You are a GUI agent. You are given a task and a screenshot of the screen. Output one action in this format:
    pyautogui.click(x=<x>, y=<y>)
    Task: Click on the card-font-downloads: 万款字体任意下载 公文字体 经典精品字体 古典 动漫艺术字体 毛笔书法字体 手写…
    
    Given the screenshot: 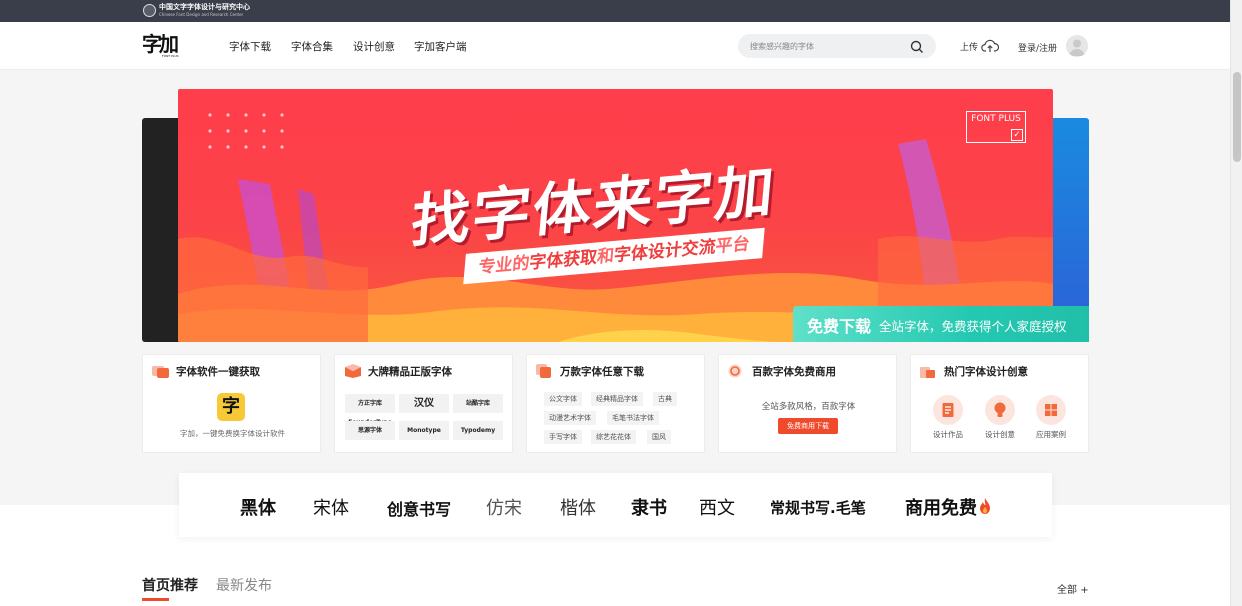 What is the action you would take?
    pyautogui.click(x=615, y=403)
    